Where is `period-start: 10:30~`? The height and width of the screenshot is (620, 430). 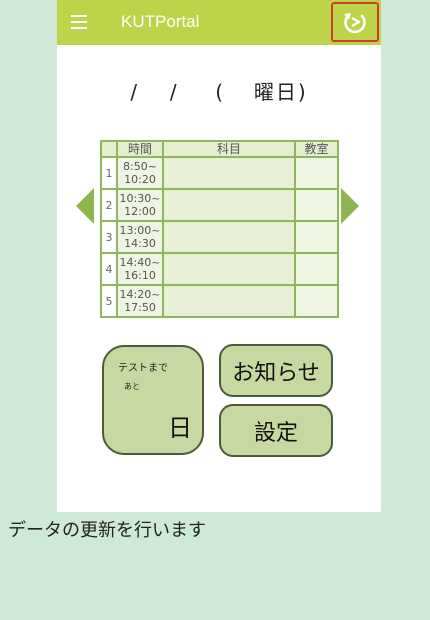
period-start: 10:30~ is located at coordinates (140, 198).